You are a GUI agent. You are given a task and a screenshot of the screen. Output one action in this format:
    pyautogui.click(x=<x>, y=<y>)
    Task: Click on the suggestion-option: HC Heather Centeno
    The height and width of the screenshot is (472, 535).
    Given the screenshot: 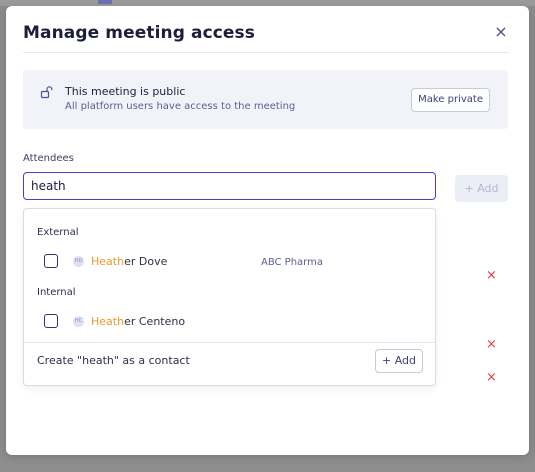 What is the action you would take?
    pyautogui.click(x=227, y=322)
    